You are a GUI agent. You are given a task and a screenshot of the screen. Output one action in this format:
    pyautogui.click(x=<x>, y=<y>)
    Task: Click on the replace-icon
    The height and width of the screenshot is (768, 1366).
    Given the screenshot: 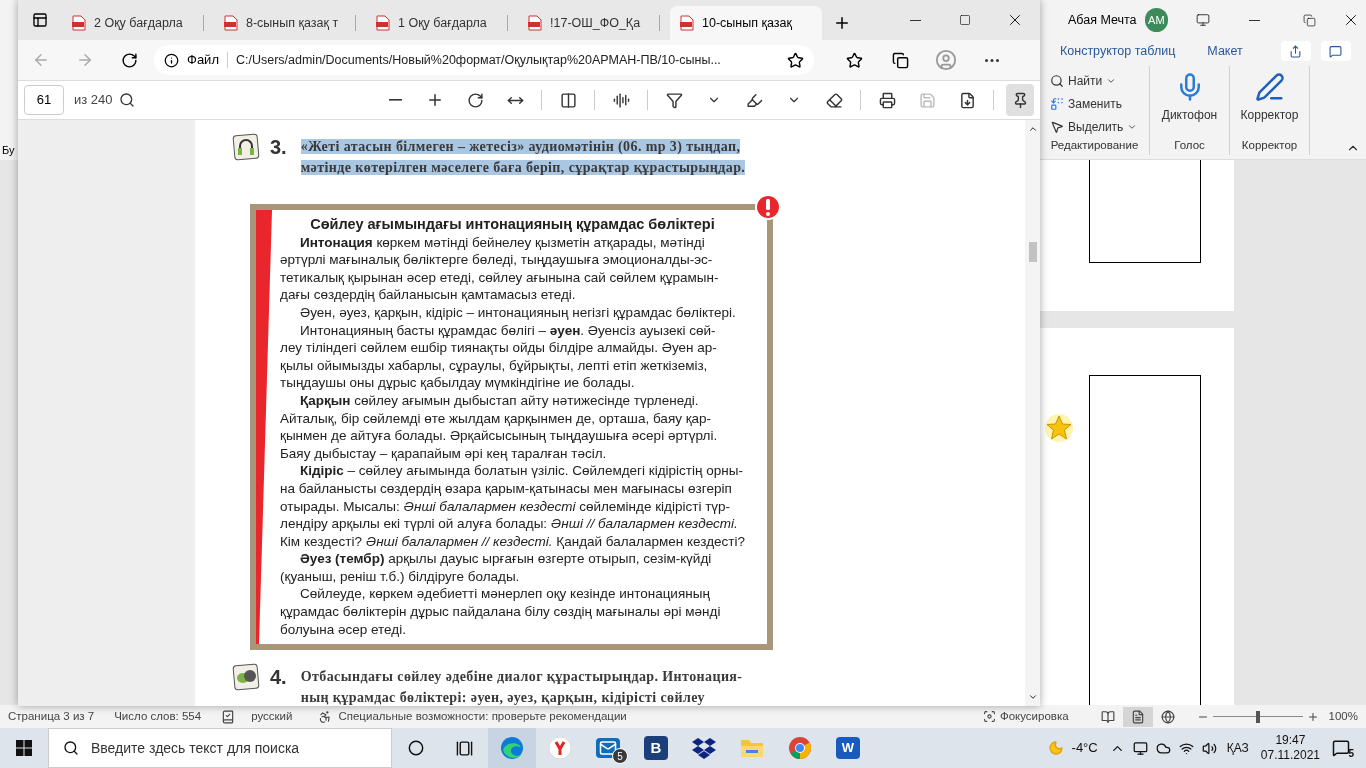 What is the action you would take?
    pyautogui.click(x=1057, y=103)
    